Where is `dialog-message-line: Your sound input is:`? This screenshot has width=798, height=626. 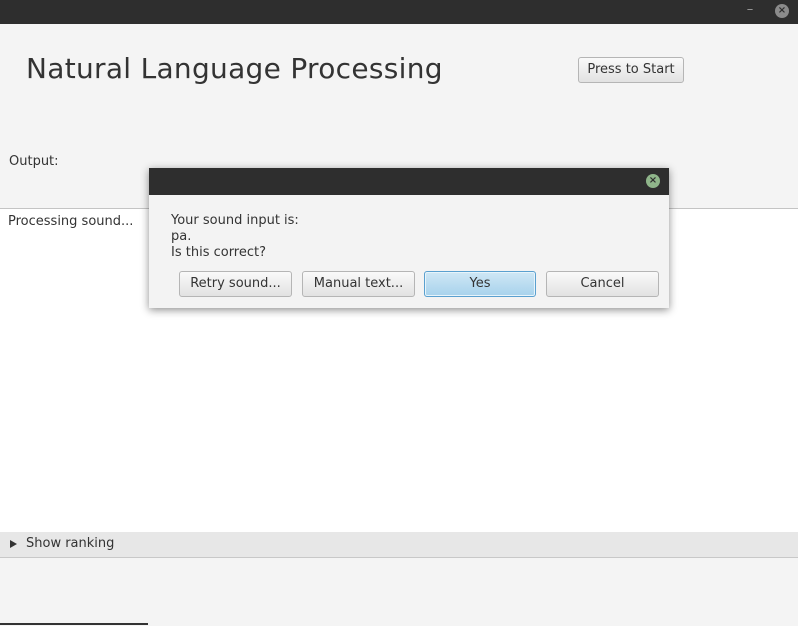 dialog-message-line: Your sound input is: is located at coordinates (235, 220).